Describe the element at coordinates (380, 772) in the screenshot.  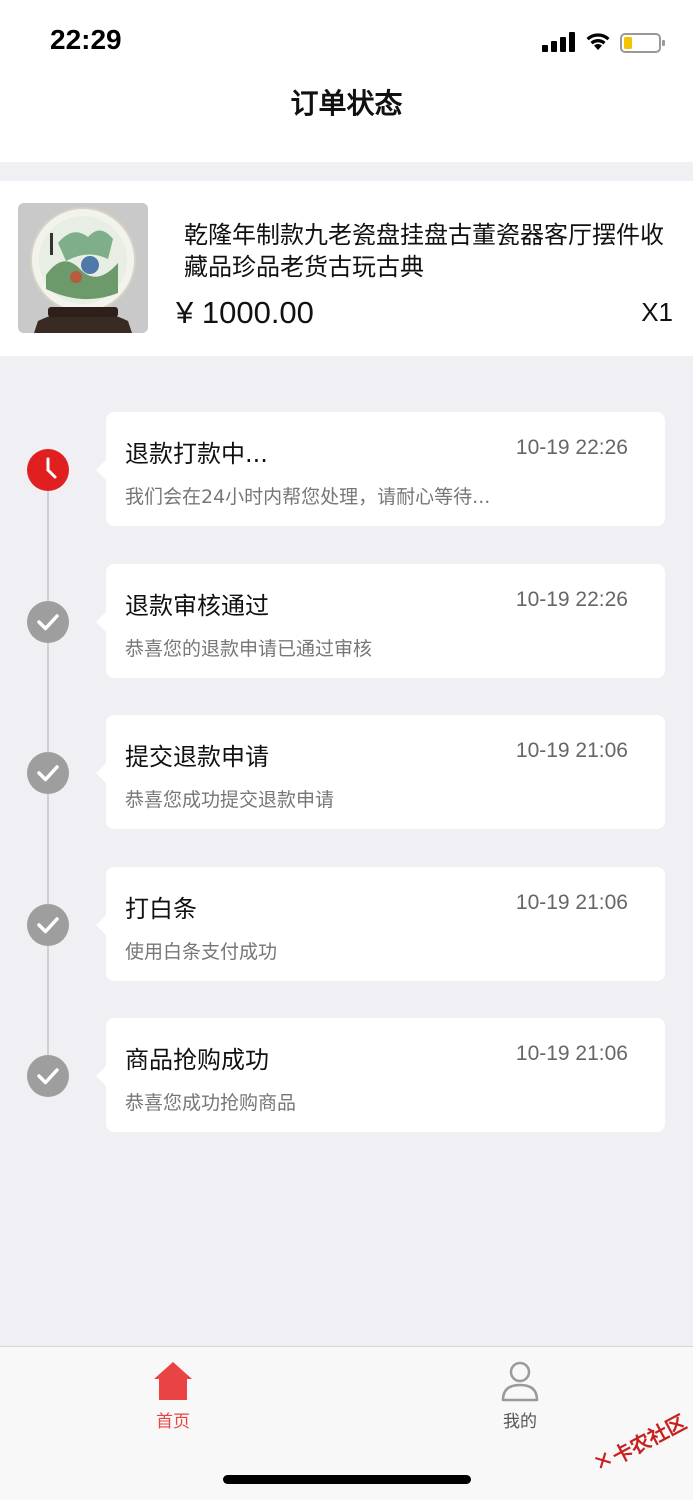
I see `timeline-card: 提交退款申请 10-19 21:06 恭喜您成功提交退款申请` at that location.